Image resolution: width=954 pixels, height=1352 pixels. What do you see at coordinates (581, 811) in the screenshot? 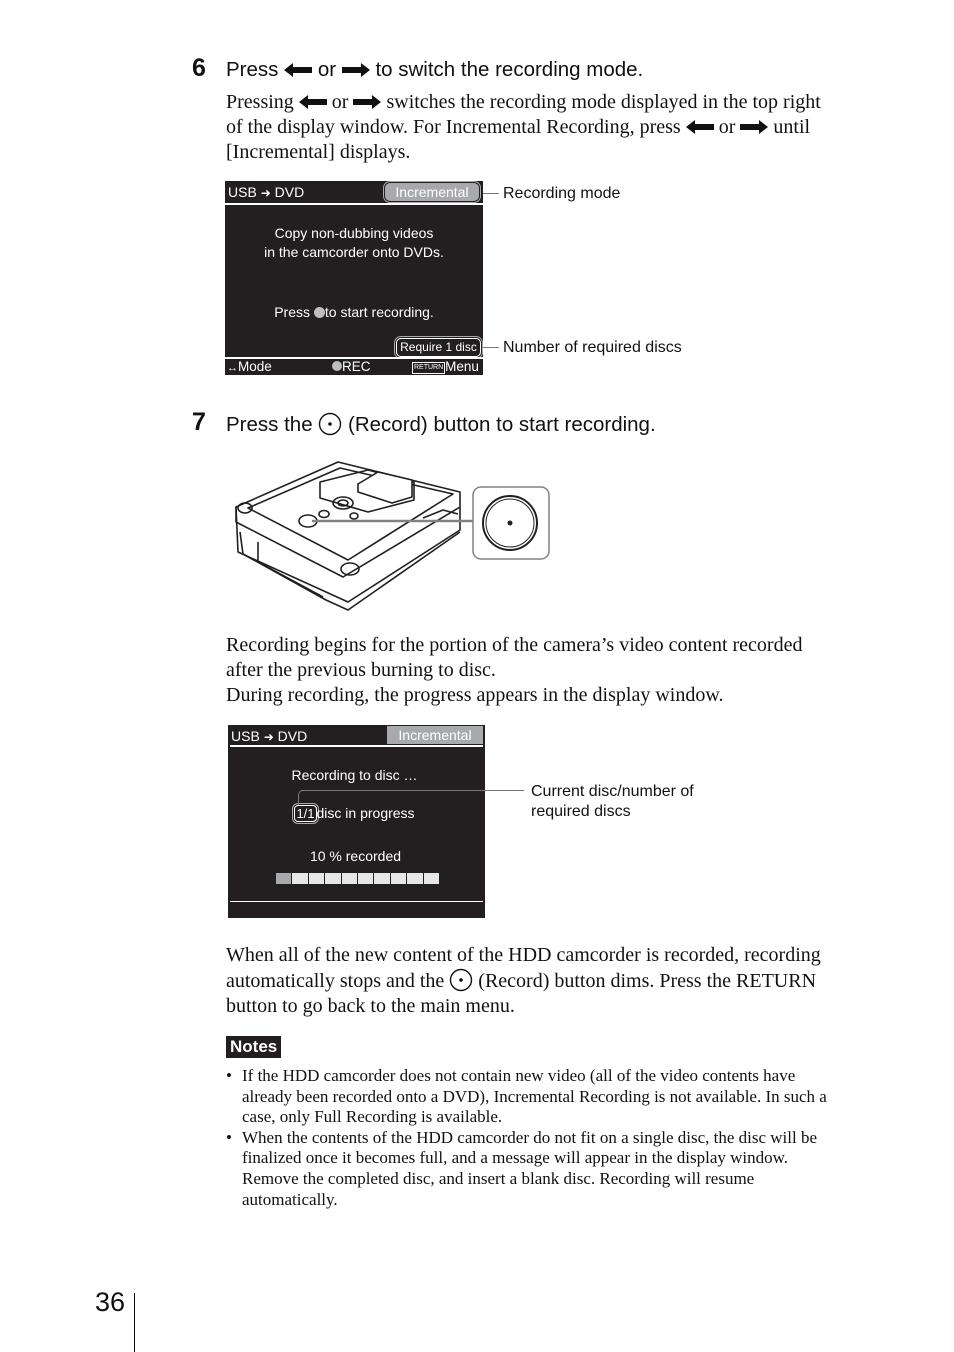
I see `callout-line: required discs` at bounding box center [581, 811].